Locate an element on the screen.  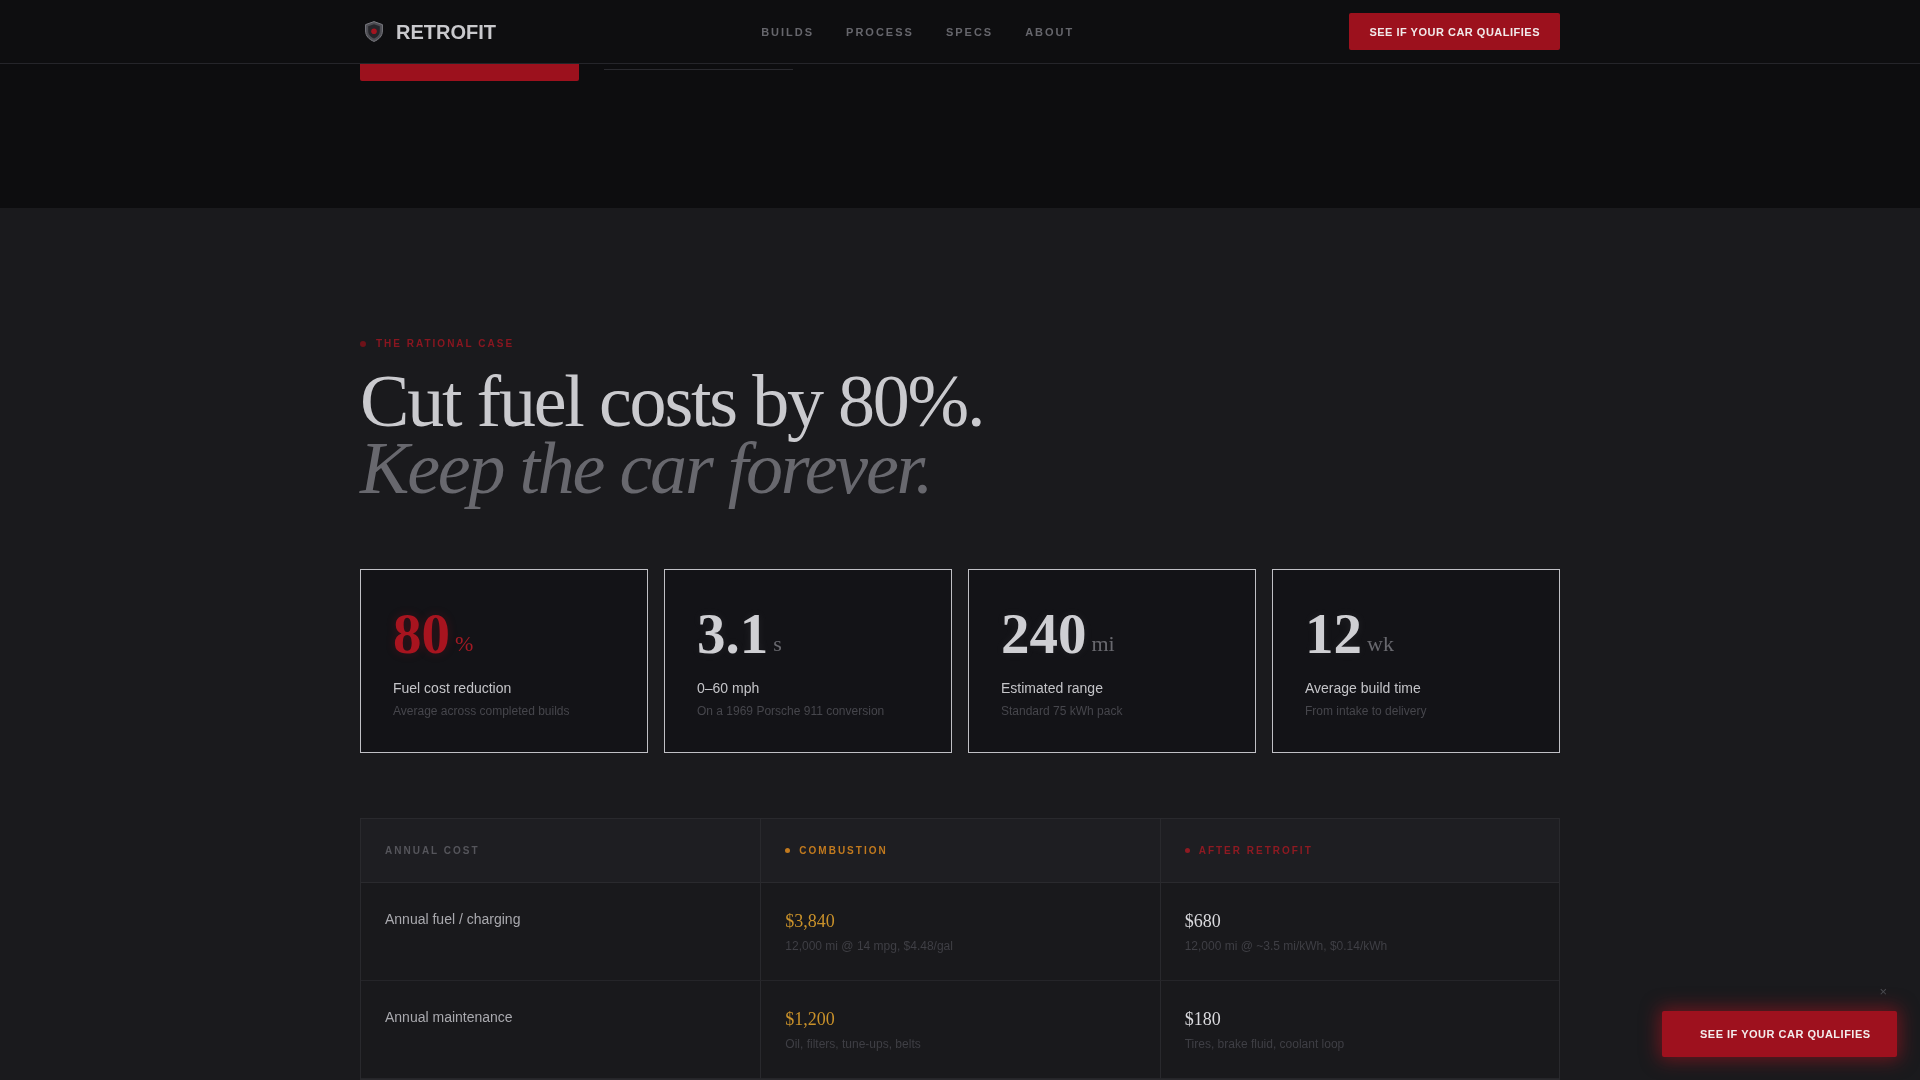
nav-link: SPECS is located at coordinates (969, 31).